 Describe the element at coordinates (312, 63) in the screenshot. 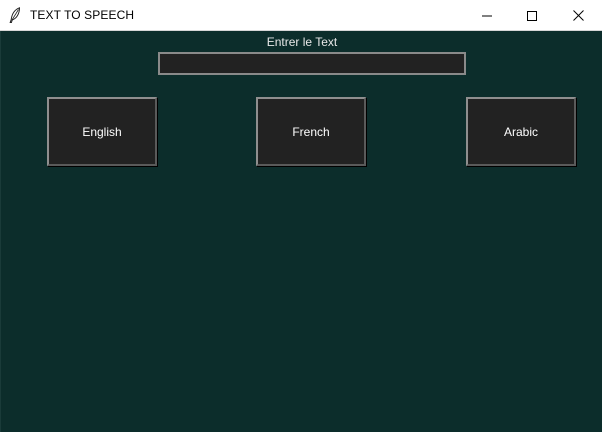

I see `text-input` at that location.